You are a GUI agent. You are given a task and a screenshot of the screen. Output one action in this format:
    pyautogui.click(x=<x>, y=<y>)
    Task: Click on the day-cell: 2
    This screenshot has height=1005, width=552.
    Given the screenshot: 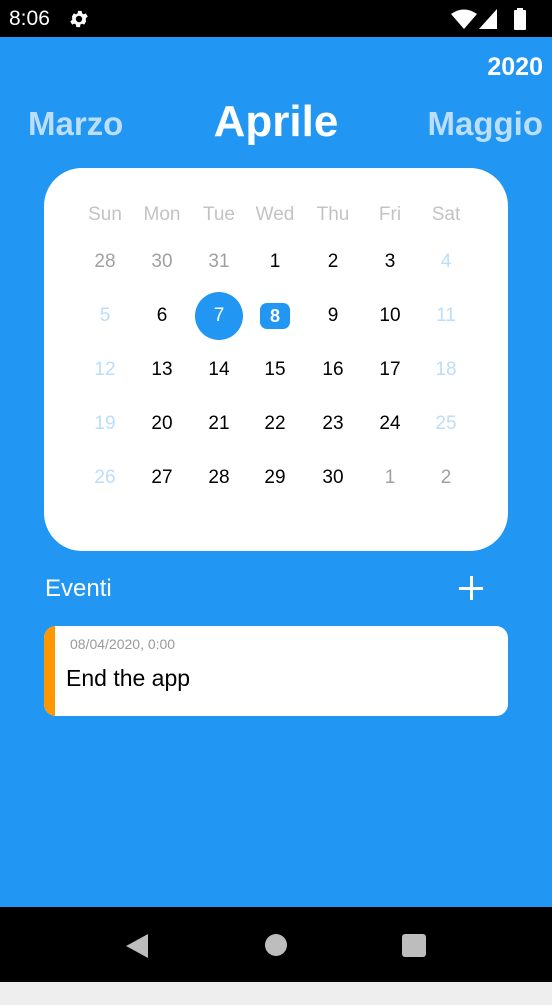 What is the action you would take?
    pyautogui.click(x=333, y=262)
    